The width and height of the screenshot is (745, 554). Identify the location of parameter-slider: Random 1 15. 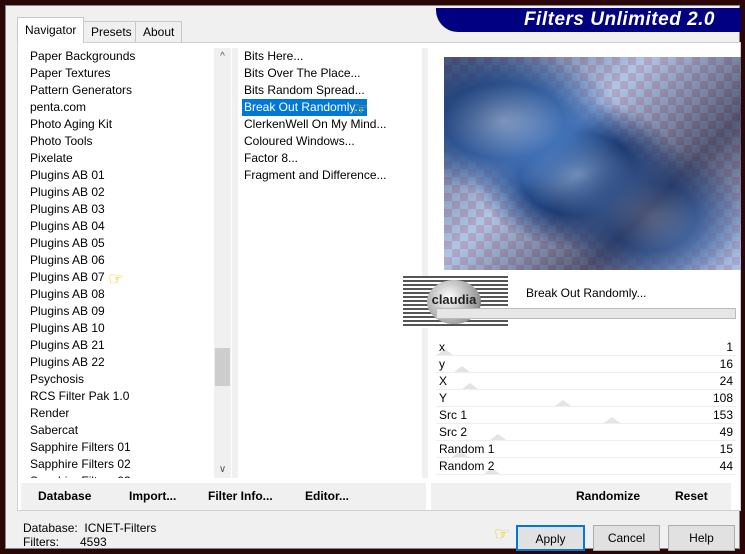
(586, 449).